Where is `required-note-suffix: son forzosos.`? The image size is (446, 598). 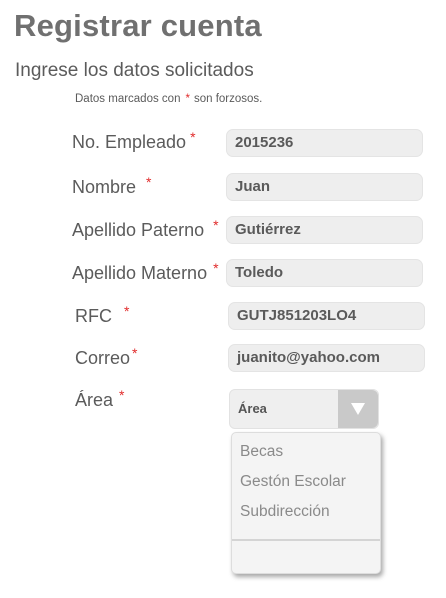 required-note-suffix: son forzosos. is located at coordinates (228, 99).